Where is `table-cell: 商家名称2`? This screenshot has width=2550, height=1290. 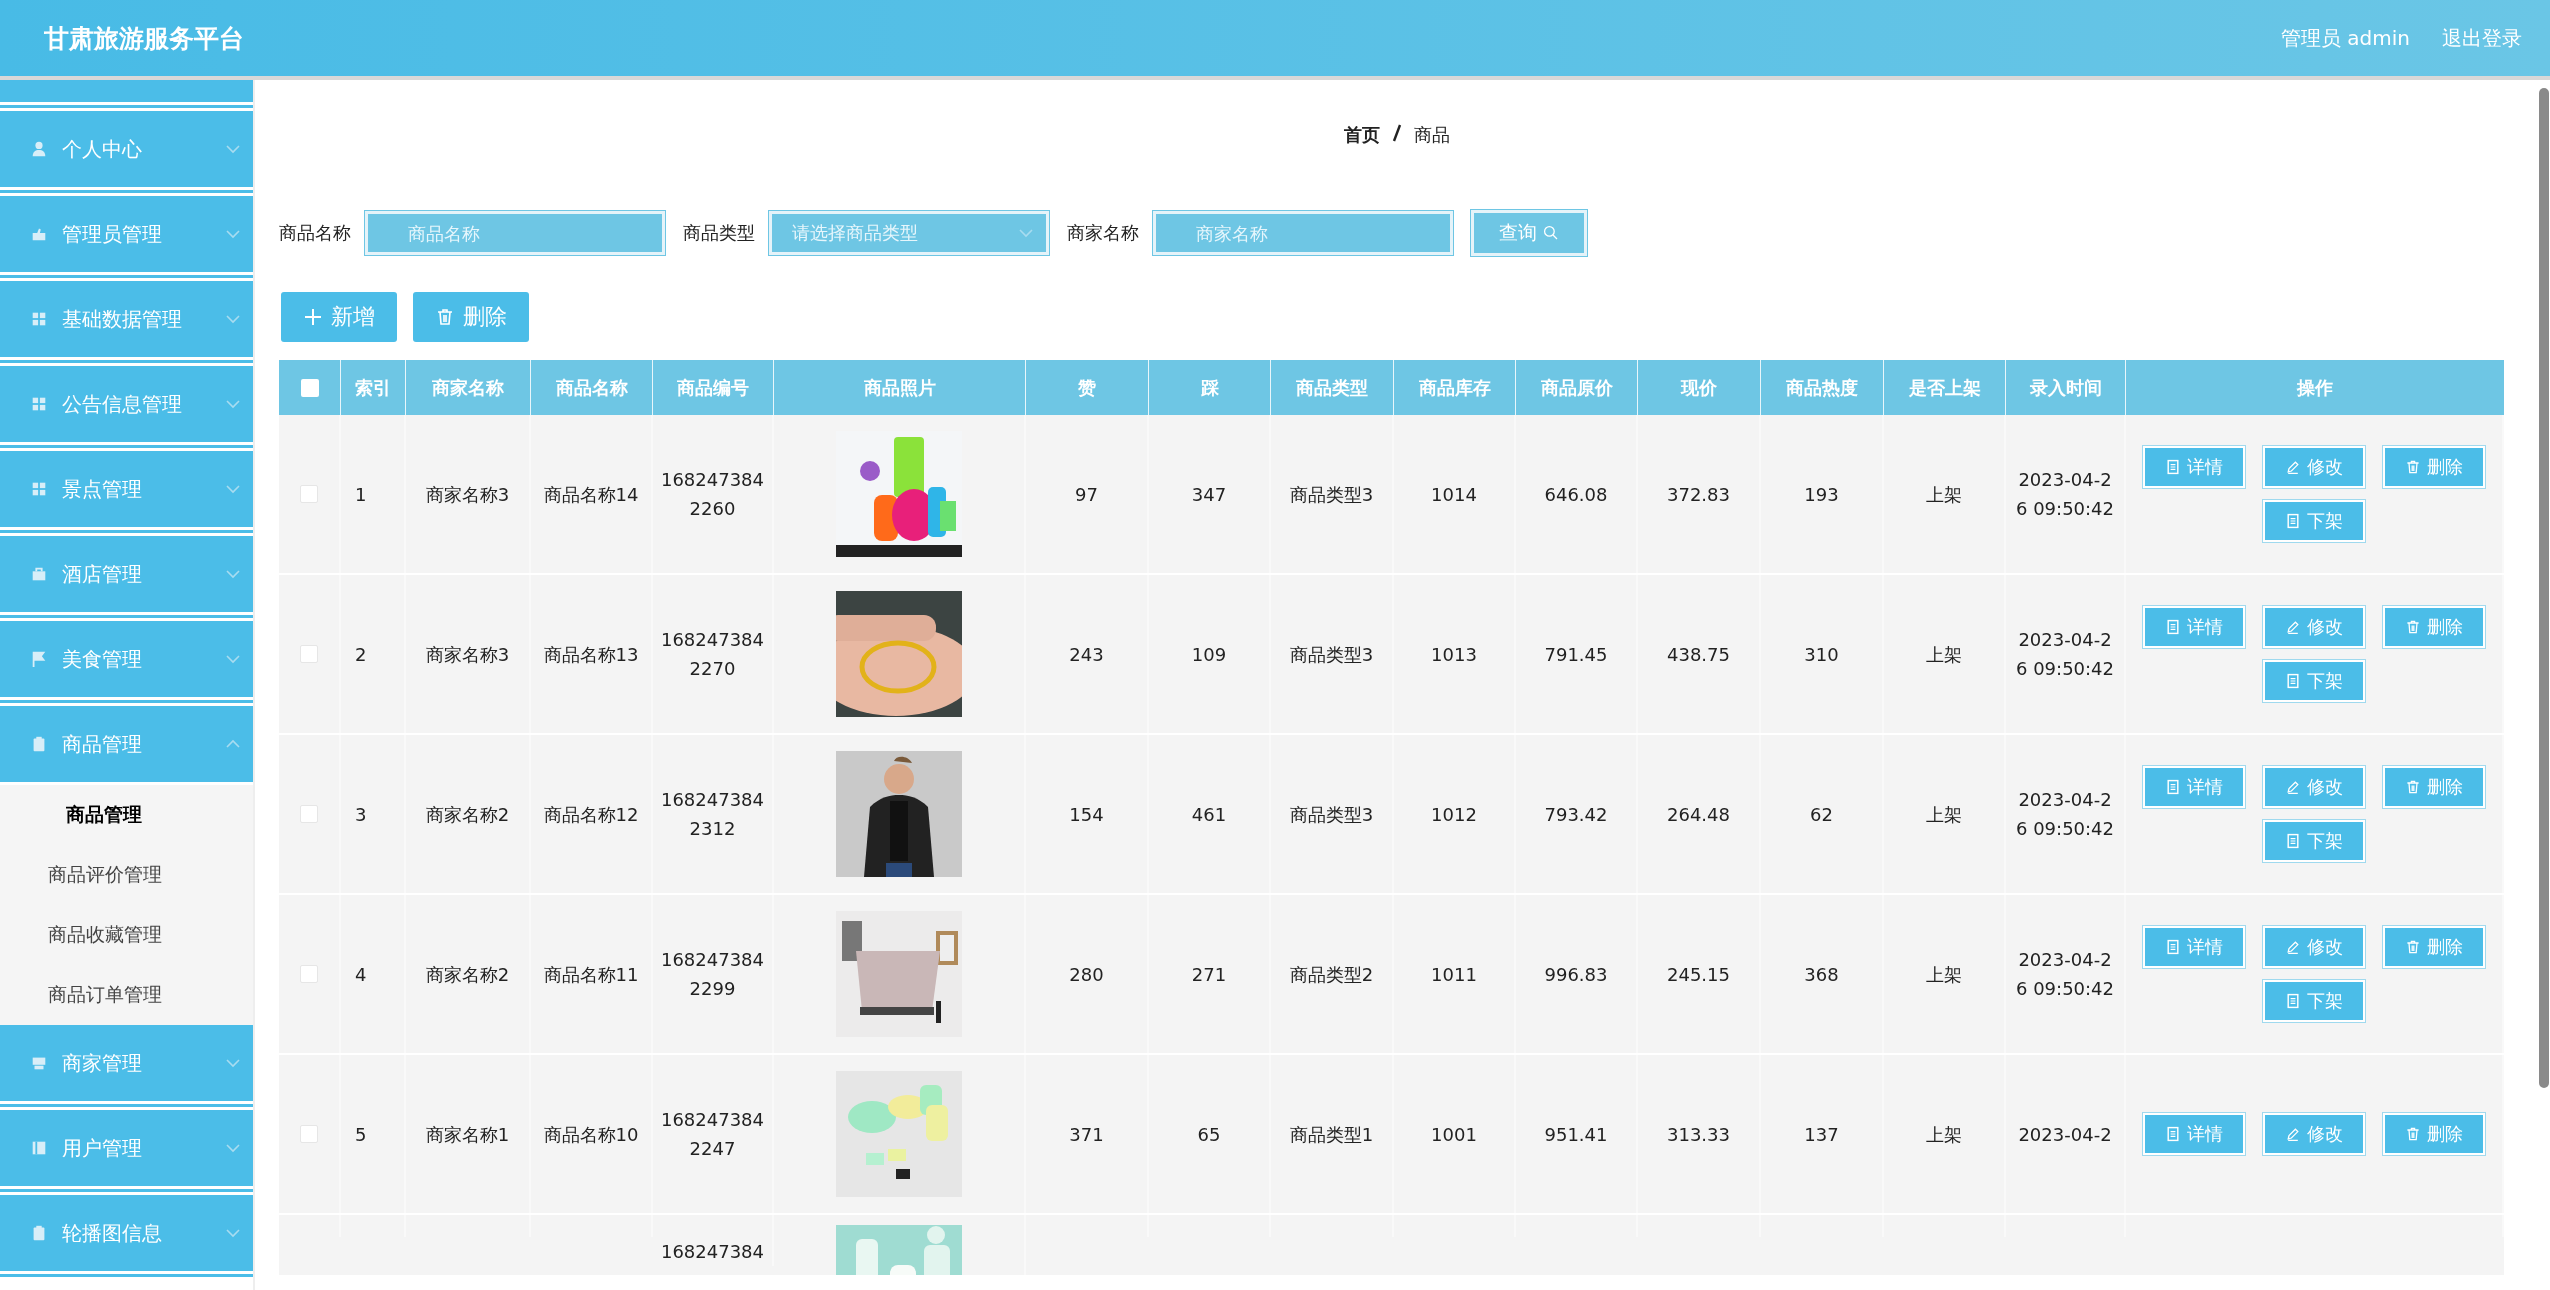 table-cell: 商家名称2 is located at coordinates (468, 814).